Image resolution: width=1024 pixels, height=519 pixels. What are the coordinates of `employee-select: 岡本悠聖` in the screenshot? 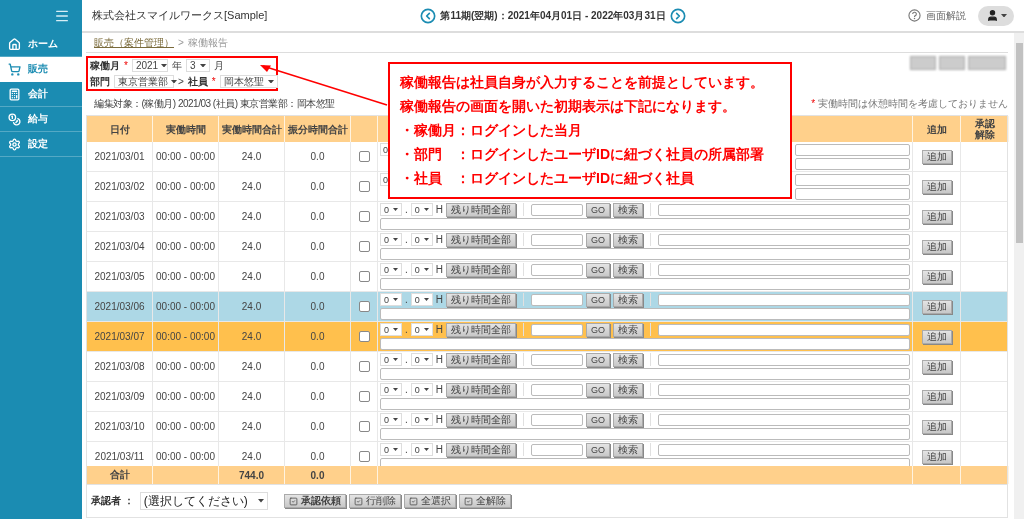 It's located at (248, 81).